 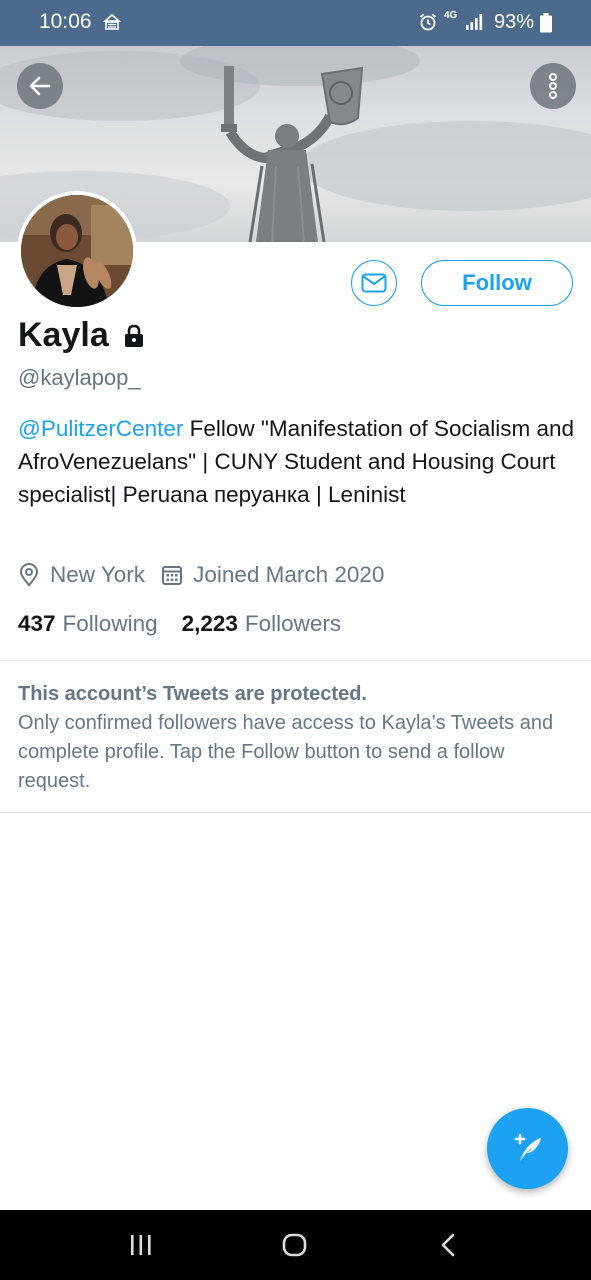 What do you see at coordinates (546, 25) in the screenshot?
I see `battery-icon` at bounding box center [546, 25].